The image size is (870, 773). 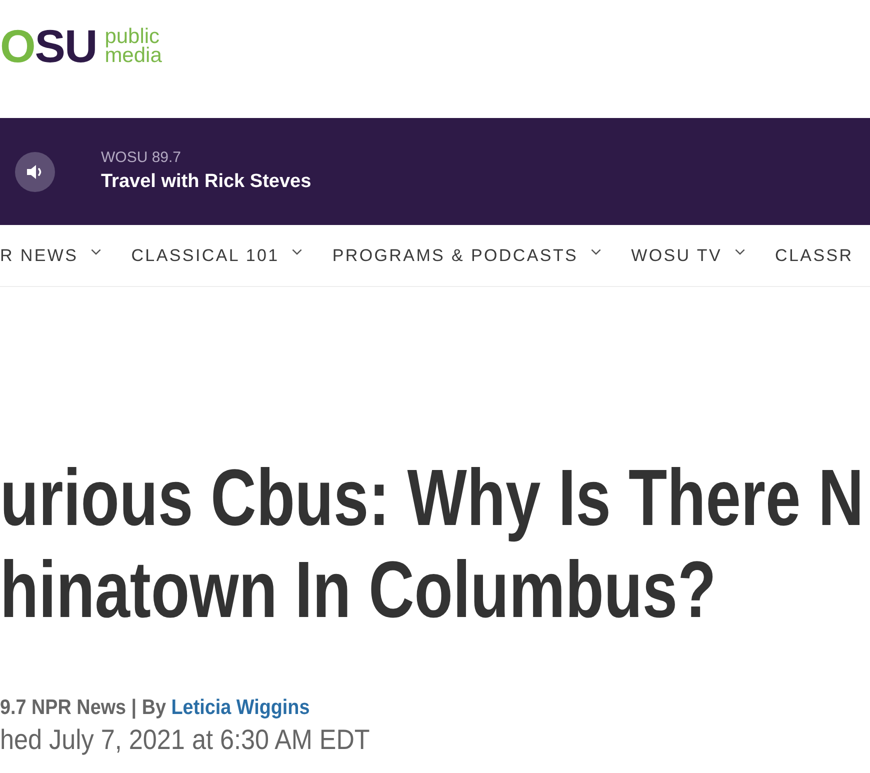 I want to click on speaker-icon, so click(x=35, y=171).